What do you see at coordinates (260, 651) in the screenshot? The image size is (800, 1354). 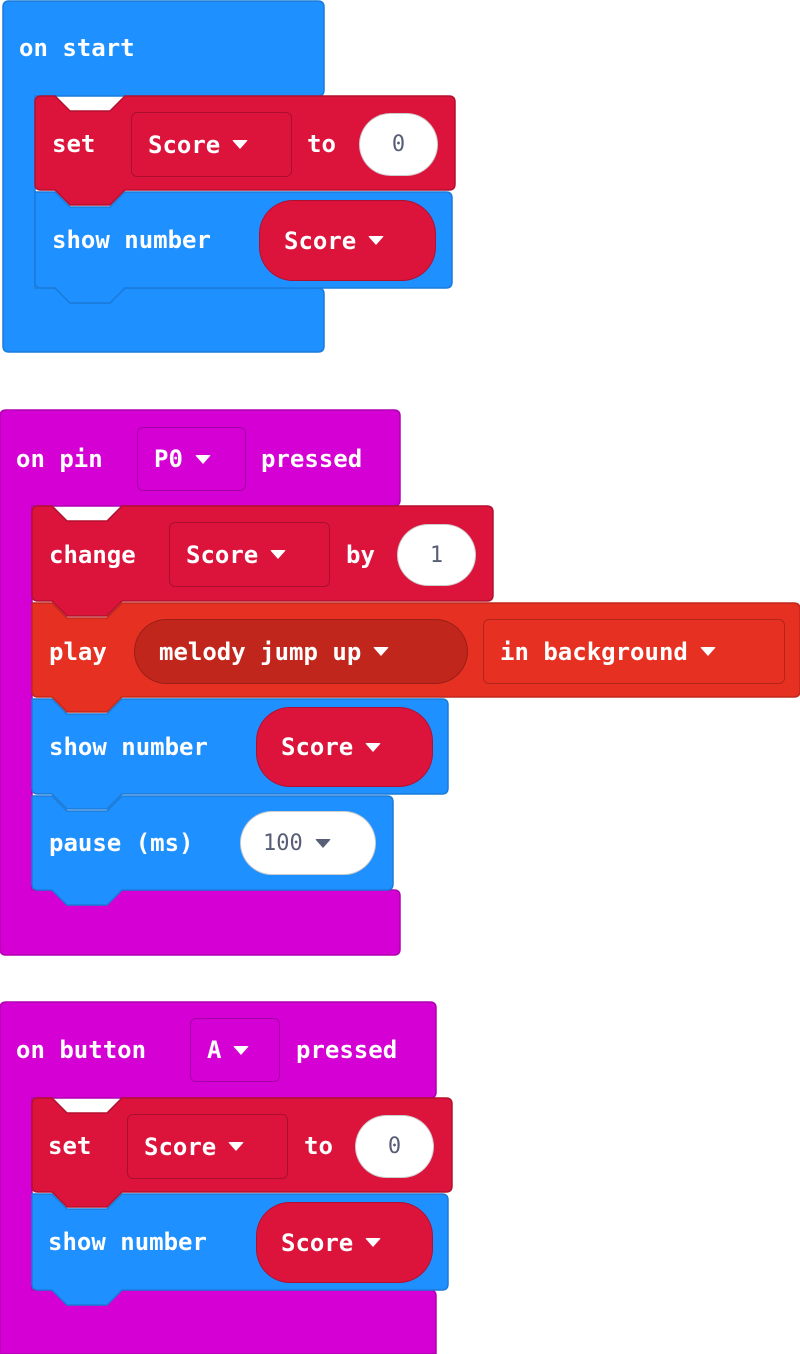 I see `melody-name: melody jump up` at bounding box center [260, 651].